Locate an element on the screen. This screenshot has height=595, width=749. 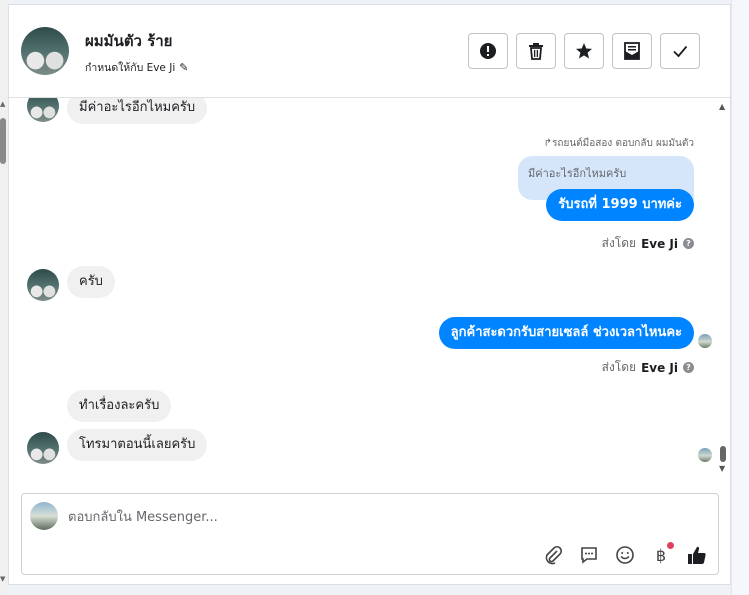
payment-icon: ฿ is located at coordinates (661, 555).